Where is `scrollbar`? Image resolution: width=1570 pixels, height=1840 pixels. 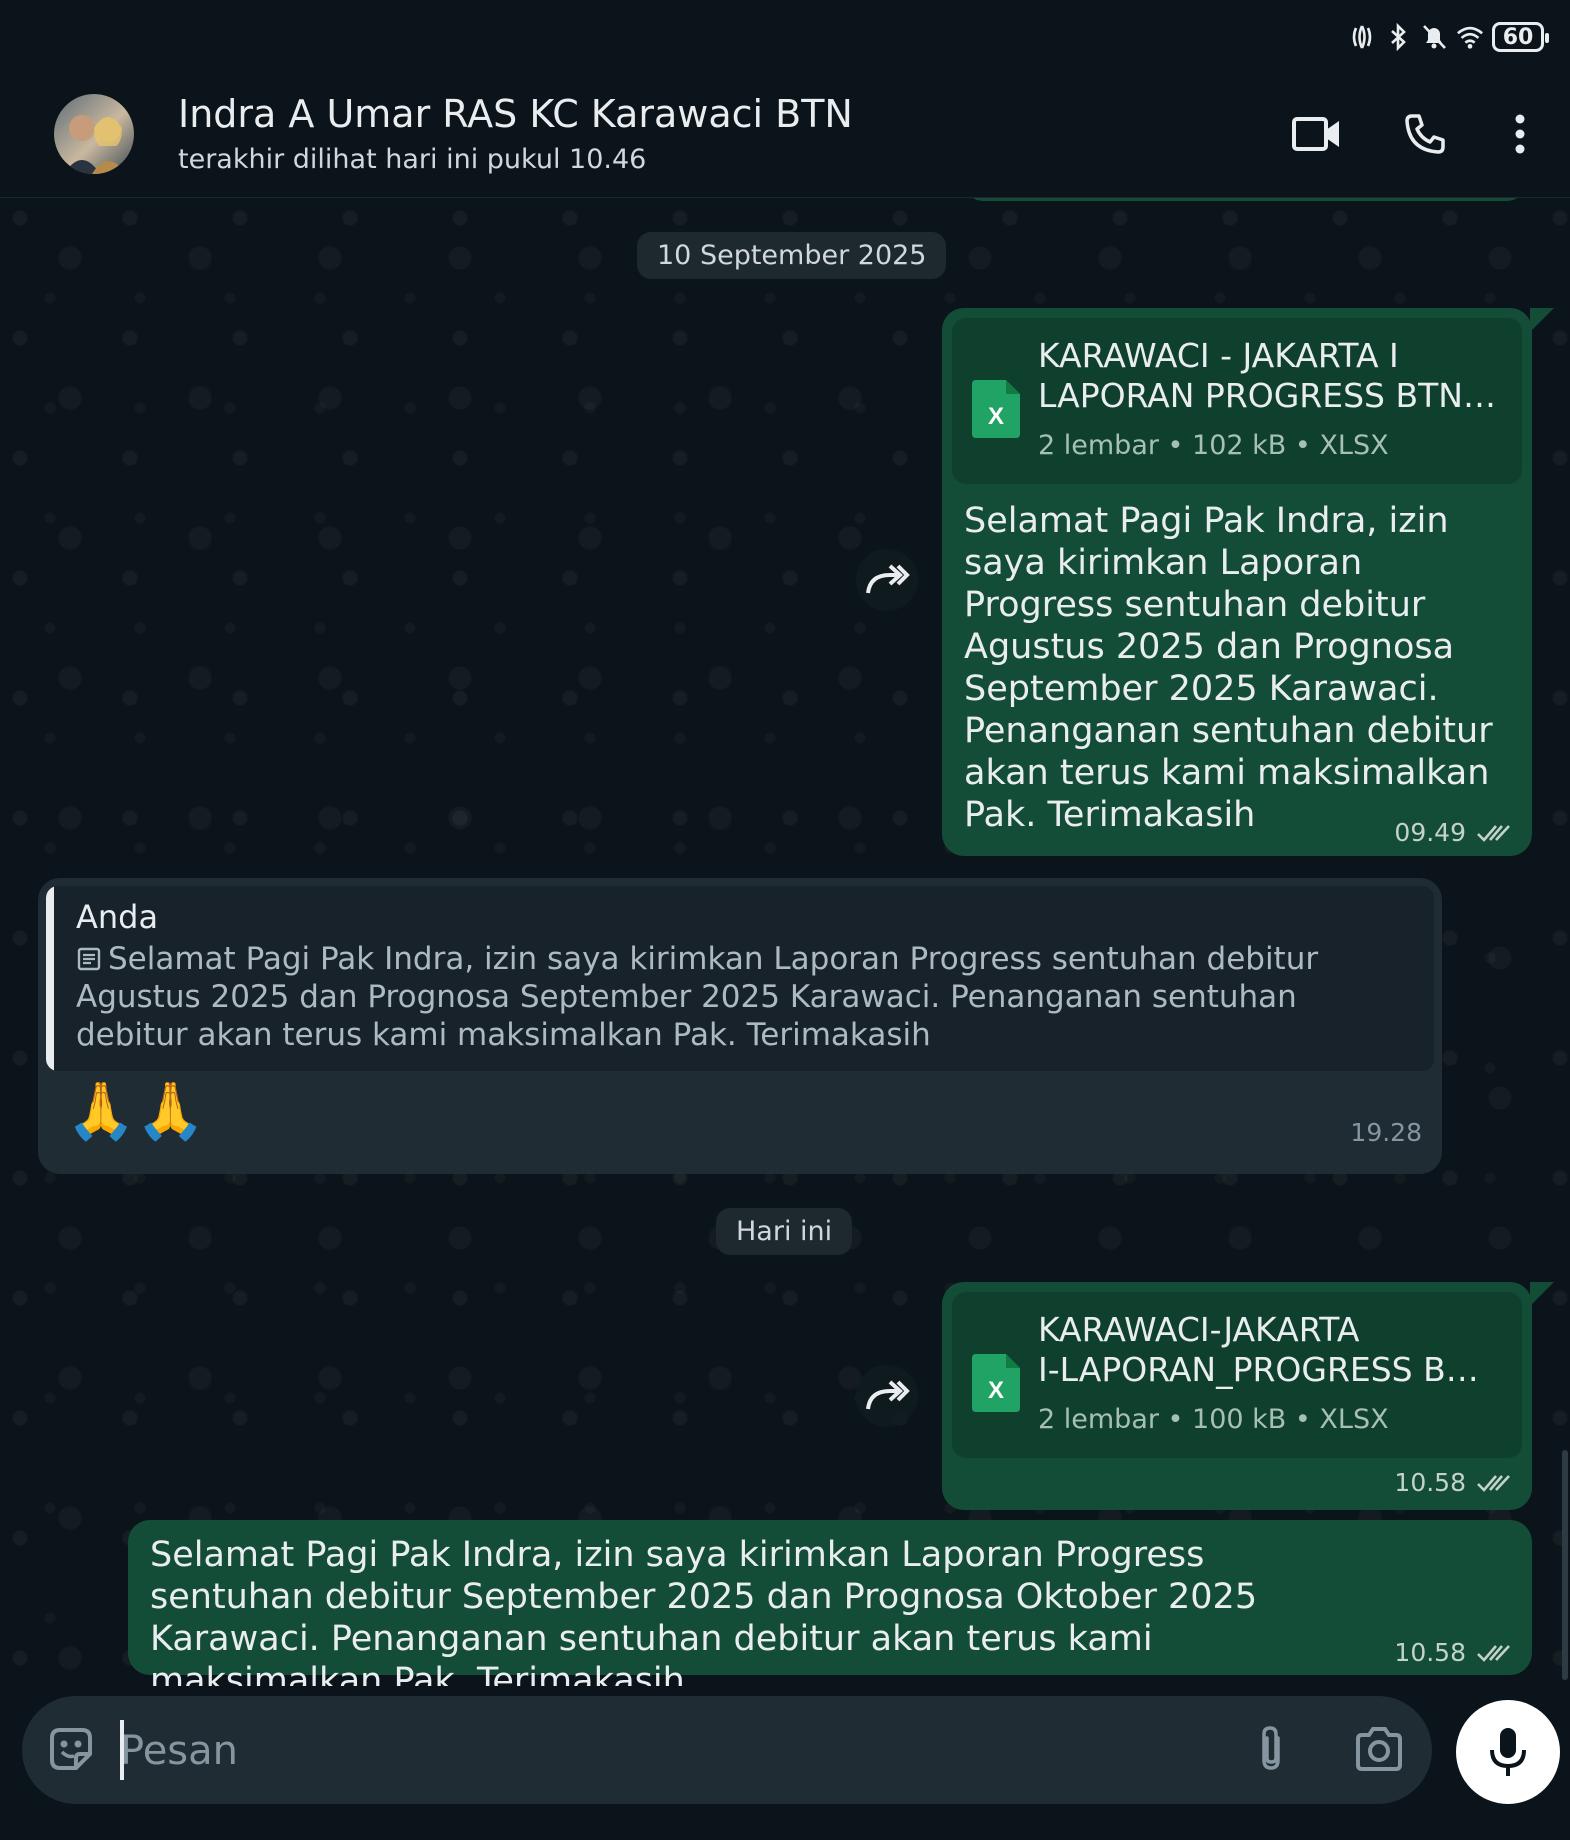 scrollbar is located at coordinates (1565, 1565).